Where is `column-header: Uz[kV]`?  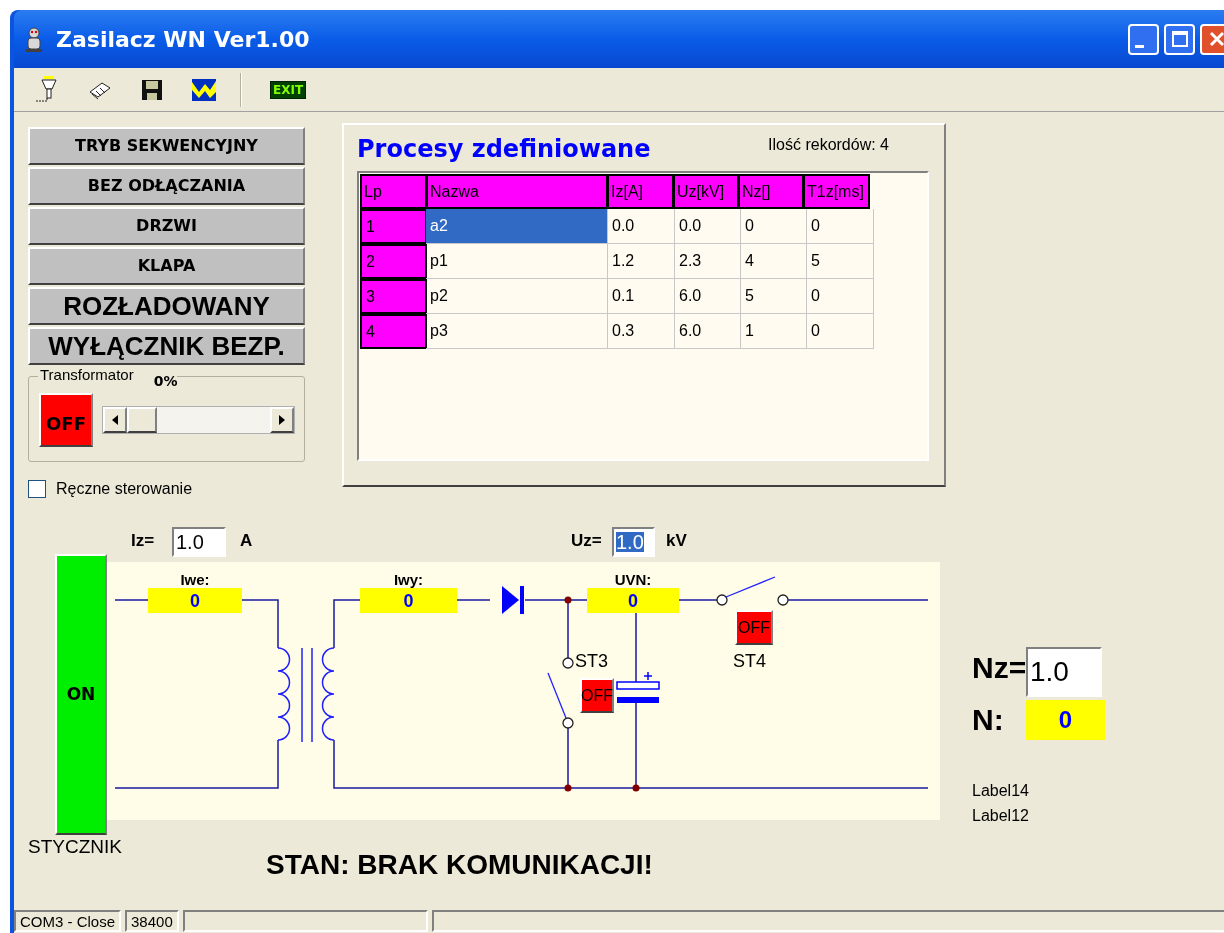
column-header: Uz[kV] is located at coordinates (706, 191).